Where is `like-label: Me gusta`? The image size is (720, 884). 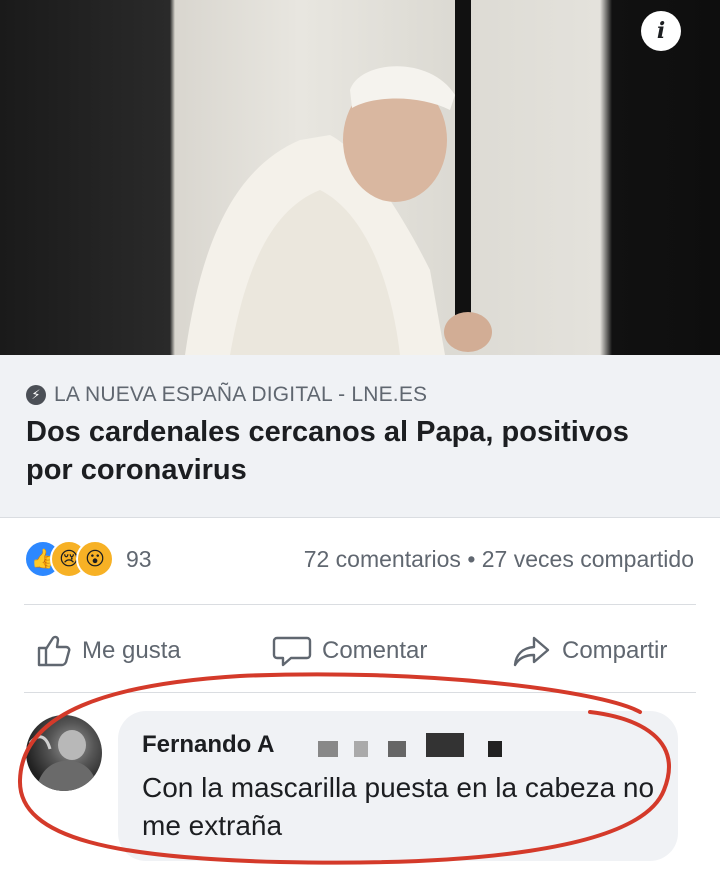
like-label: Me gusta is located at coordinates (131, 650).